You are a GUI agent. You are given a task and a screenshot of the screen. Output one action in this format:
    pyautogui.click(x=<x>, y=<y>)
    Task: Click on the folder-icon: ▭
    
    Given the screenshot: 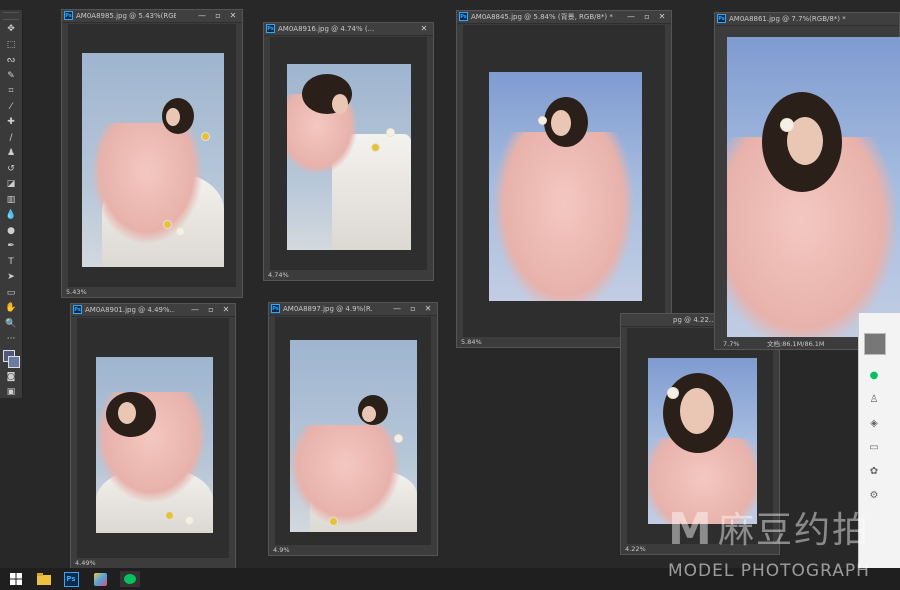 What is the action you would take?
    pyautogui.click(x=874, y=448)
    